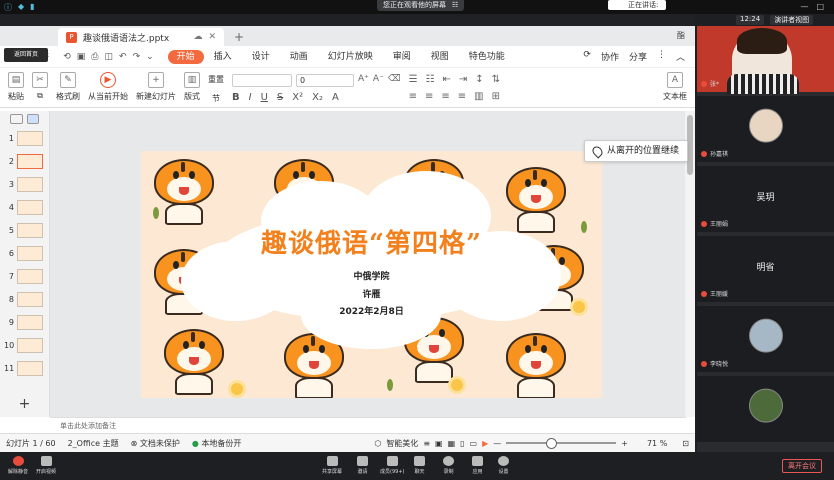 This screenshot has width=834, height=480. What do you see at coordinates (94, 57) in the screenshot?
I see `print-icon: ⎙` at bounding box center [94, 57].